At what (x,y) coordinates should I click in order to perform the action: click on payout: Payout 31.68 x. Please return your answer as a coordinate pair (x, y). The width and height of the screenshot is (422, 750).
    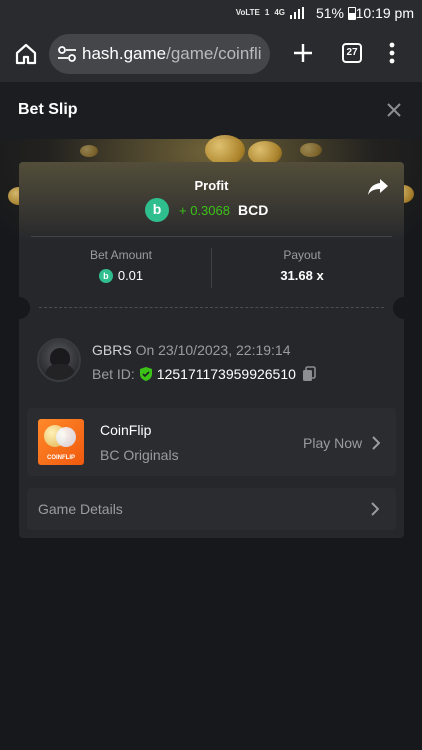
    Looking at the image, I should click on (302, 265).